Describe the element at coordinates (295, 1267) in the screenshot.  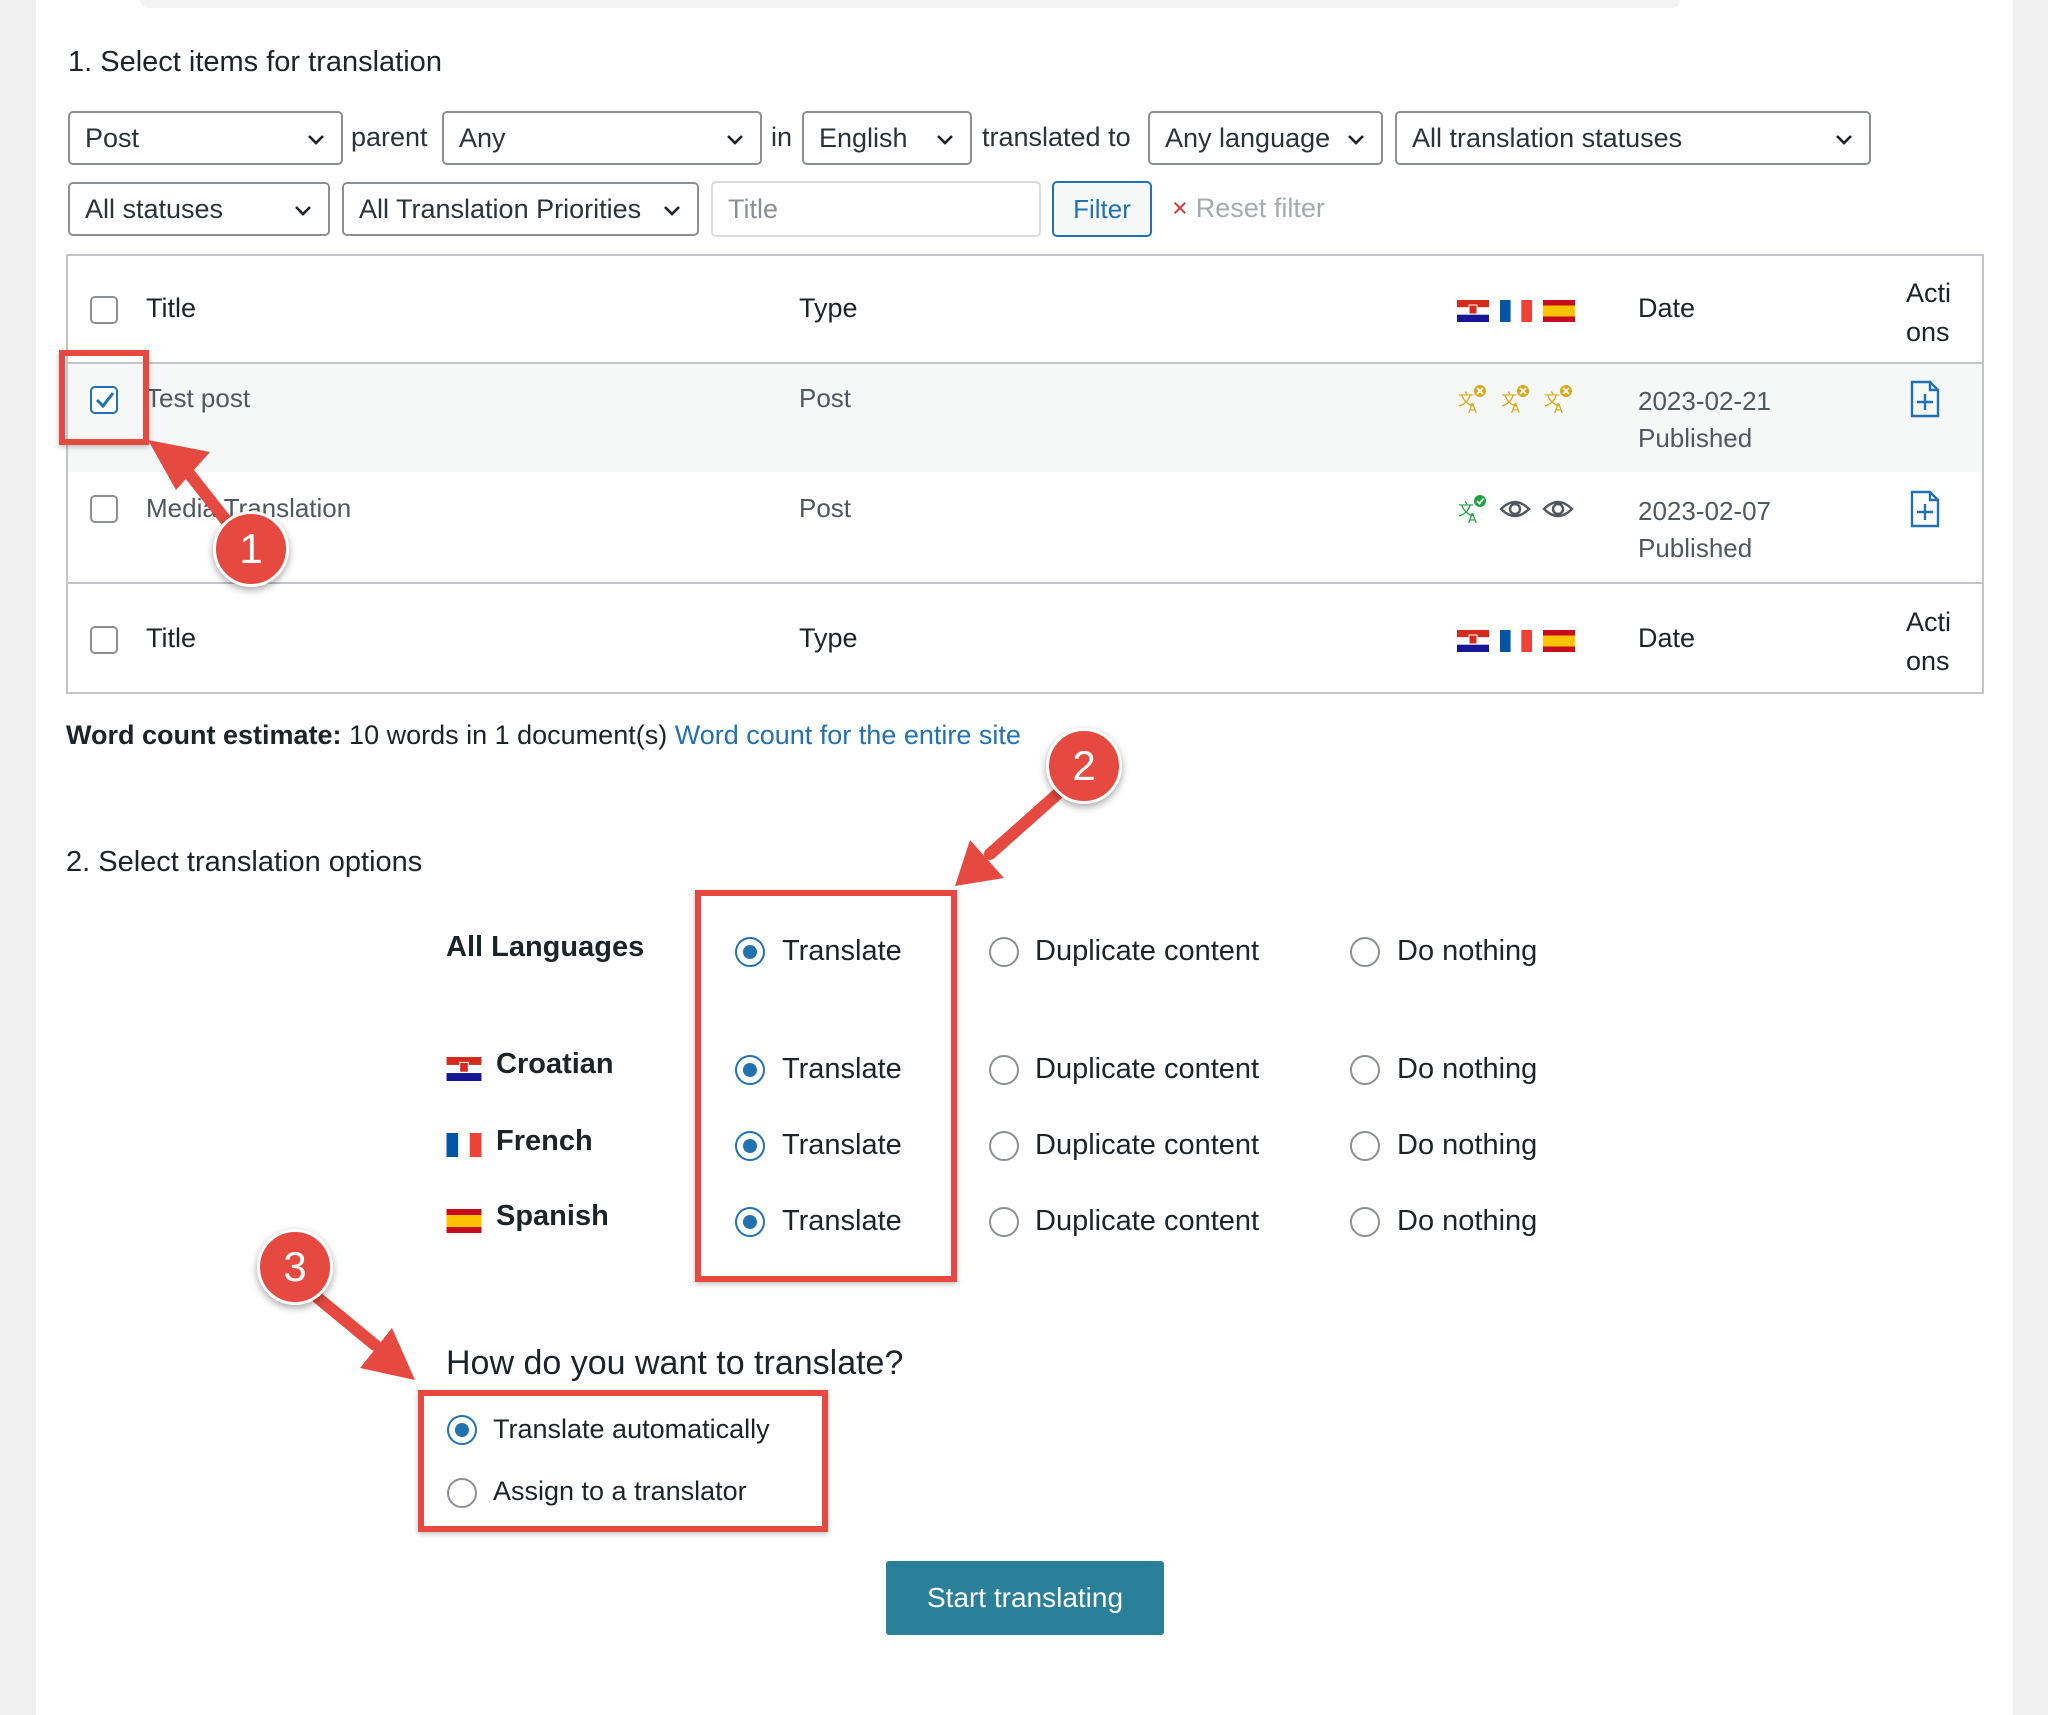
I see `callout-badge-3: 3` at that location.